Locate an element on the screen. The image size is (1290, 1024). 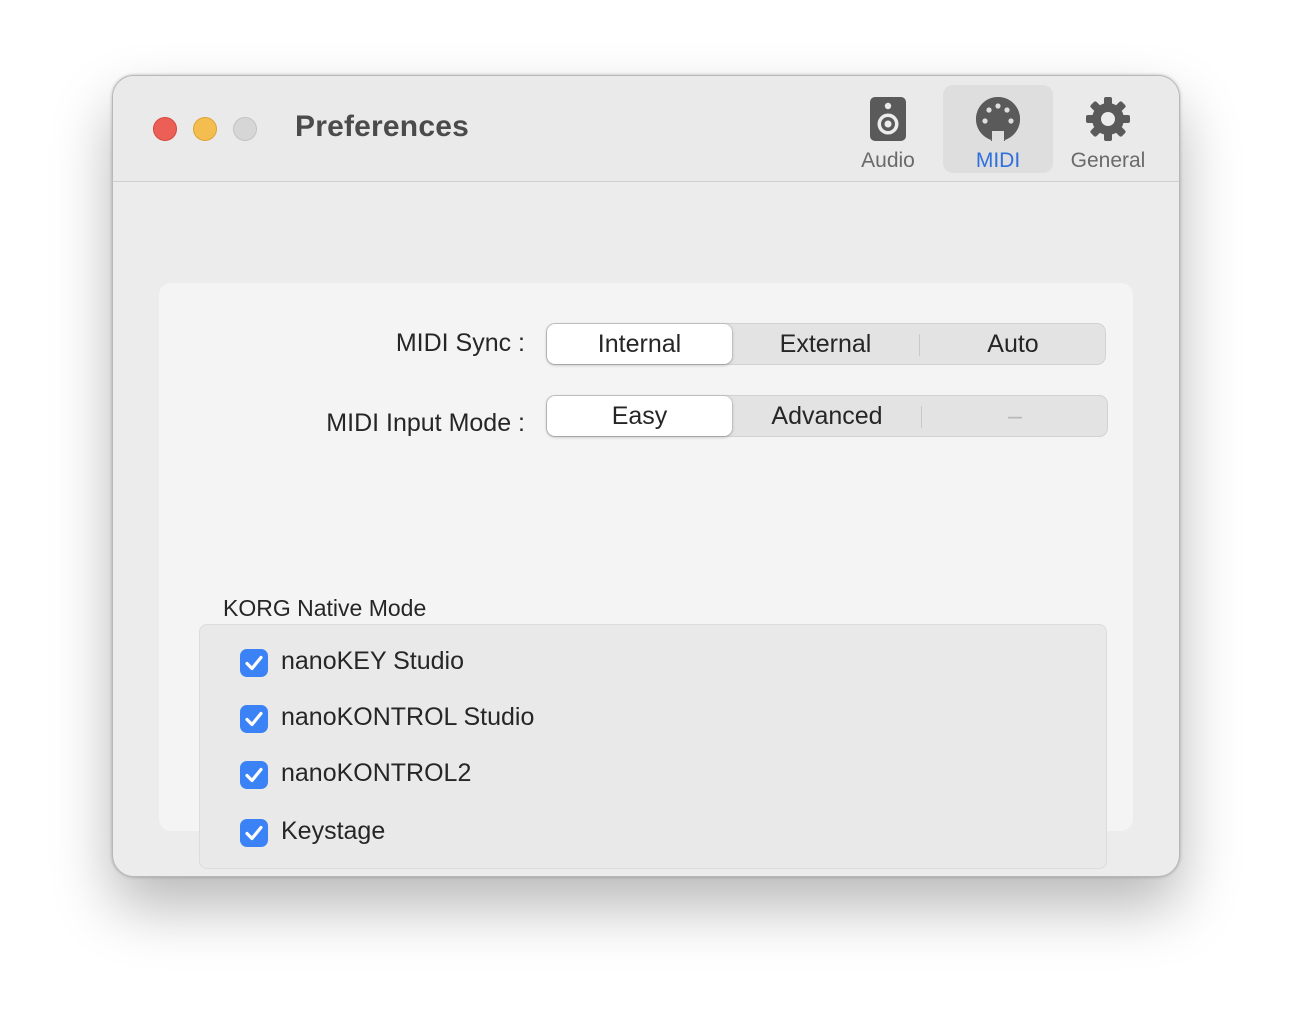
toolbar-item-audio: Audio is located at coordinates (888, 129).